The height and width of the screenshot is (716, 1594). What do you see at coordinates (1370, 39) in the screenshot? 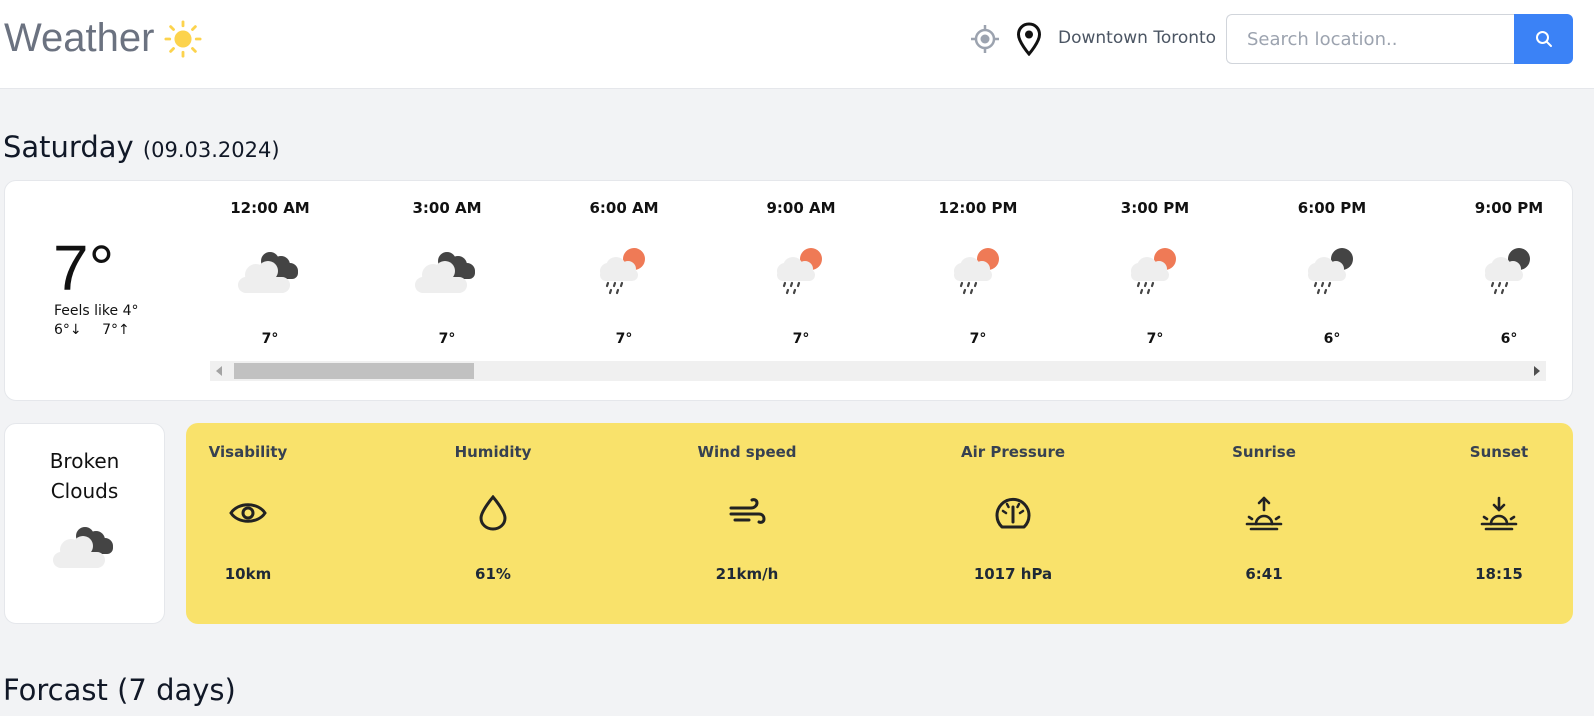
I see `search-input` at bounding box center [1370, 39].